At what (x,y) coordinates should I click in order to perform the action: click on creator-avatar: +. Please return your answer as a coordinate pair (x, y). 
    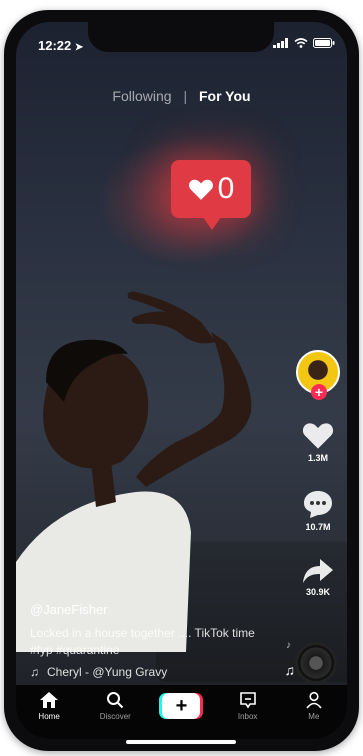
    Looking at the image, I should click on (318, 375).